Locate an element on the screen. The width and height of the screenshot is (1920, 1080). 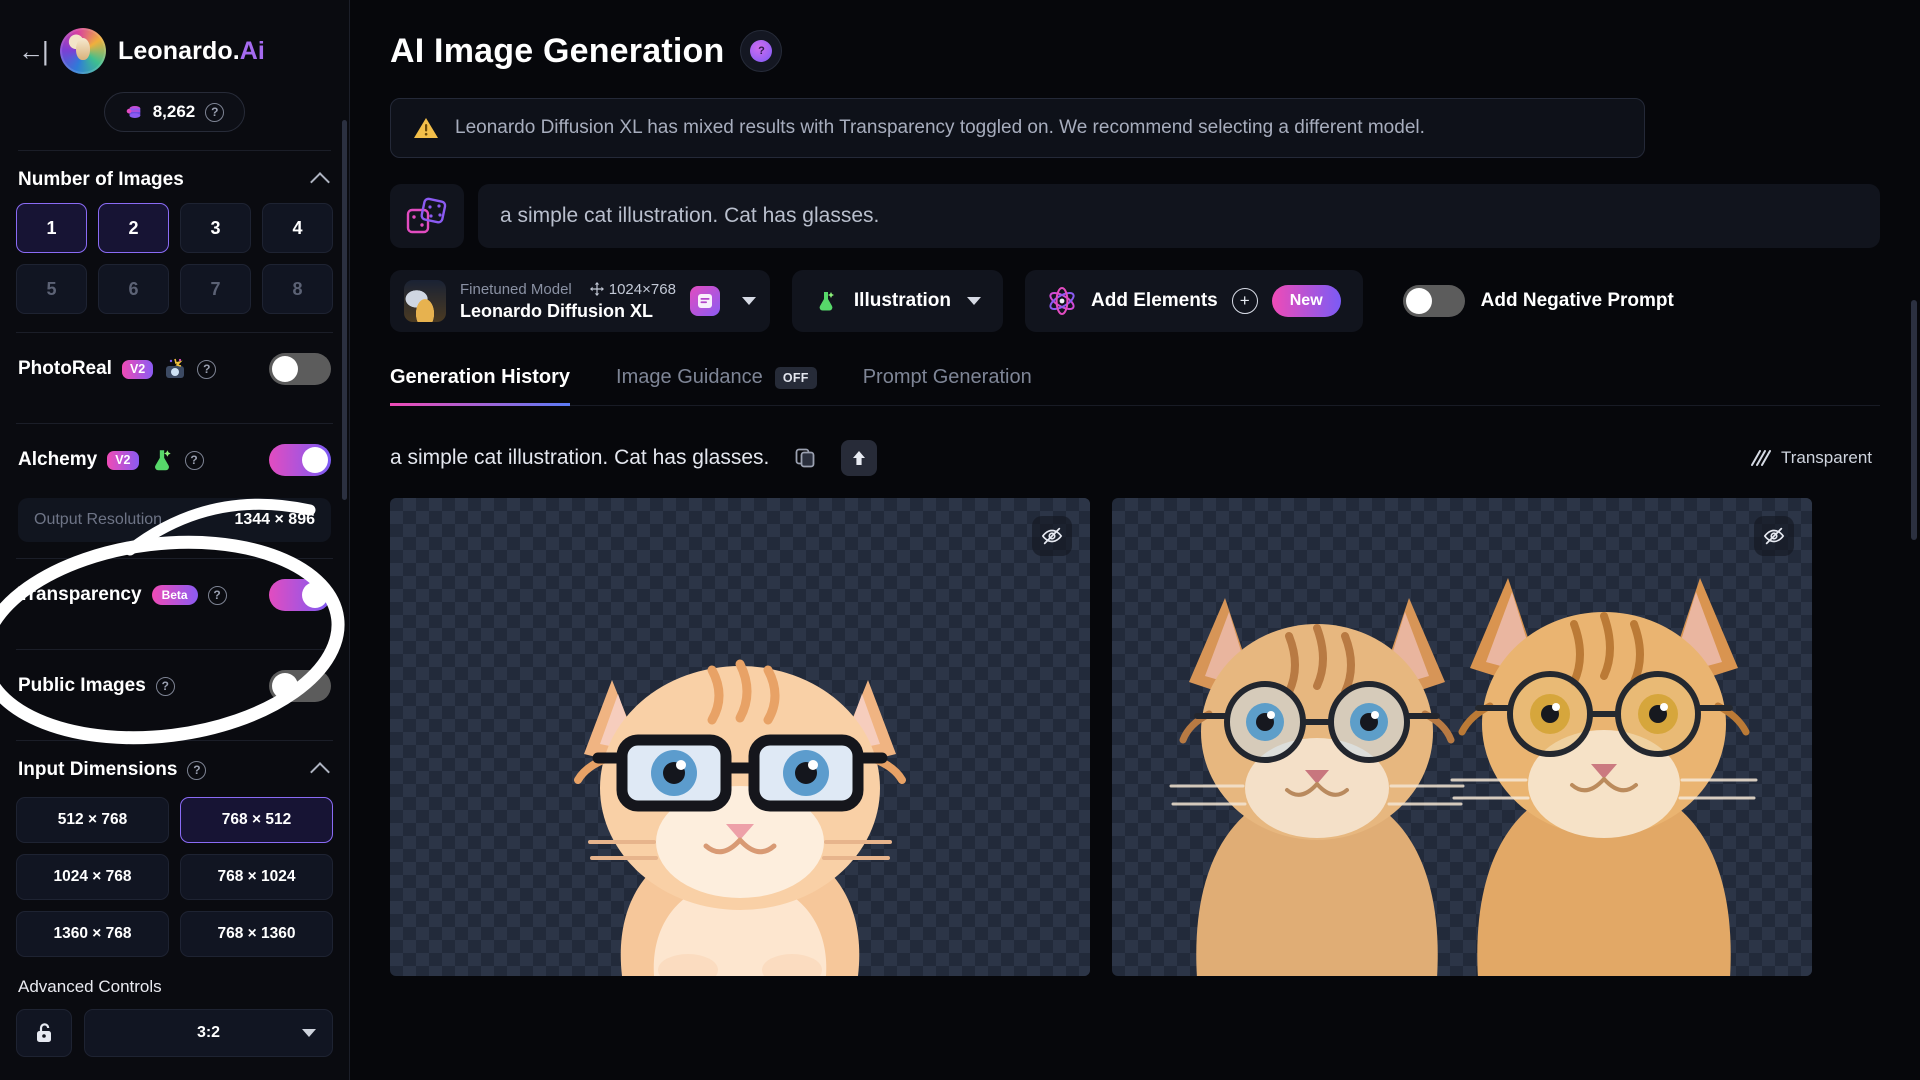
credits-wrap: 8,262 ? is located at coordinates (174, 112).